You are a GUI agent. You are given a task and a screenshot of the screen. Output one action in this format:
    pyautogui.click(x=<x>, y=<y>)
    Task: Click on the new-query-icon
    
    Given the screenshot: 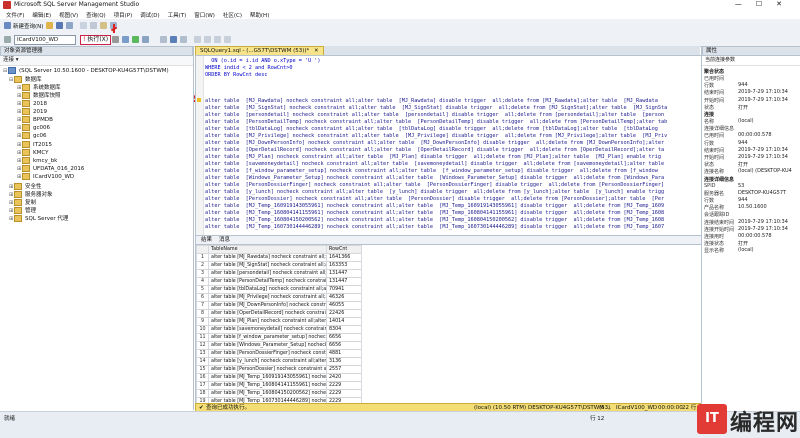 What is the action you would take?
    pyautogui.click(x=7, y=25)
    